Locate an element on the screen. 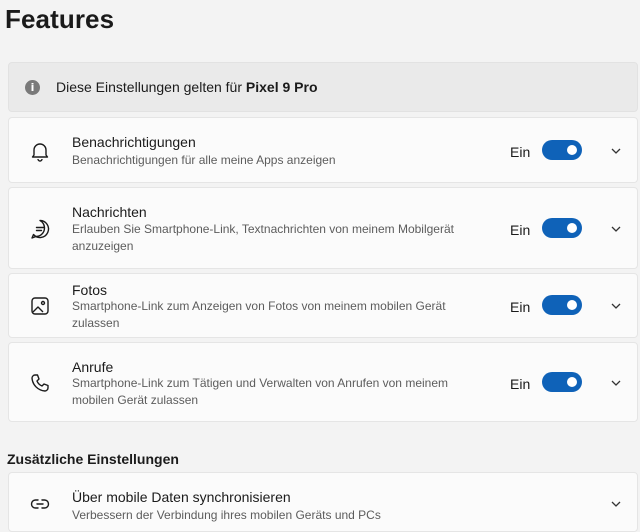 Image resolution: width=640 pixels, height=532 pixels. additional-title: Über mobile Daten synchronisieren is located at coordinates (181, 497).